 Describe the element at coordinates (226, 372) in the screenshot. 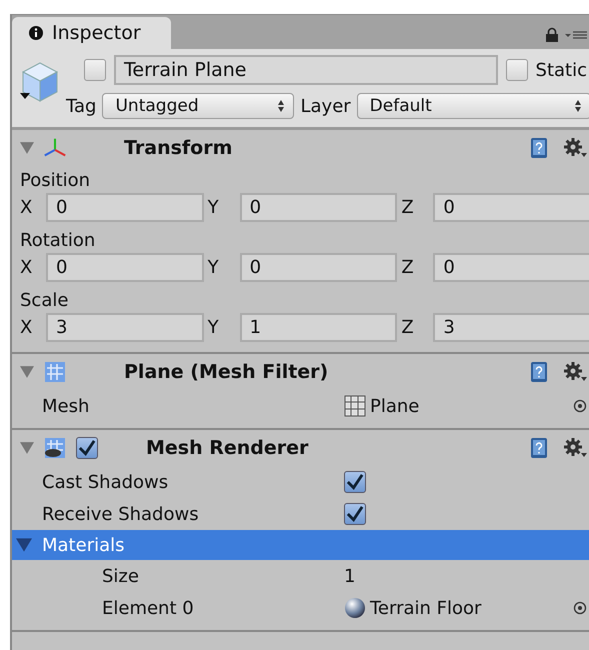

I see `component-title: Plane (Mesh Filter)` at that location.